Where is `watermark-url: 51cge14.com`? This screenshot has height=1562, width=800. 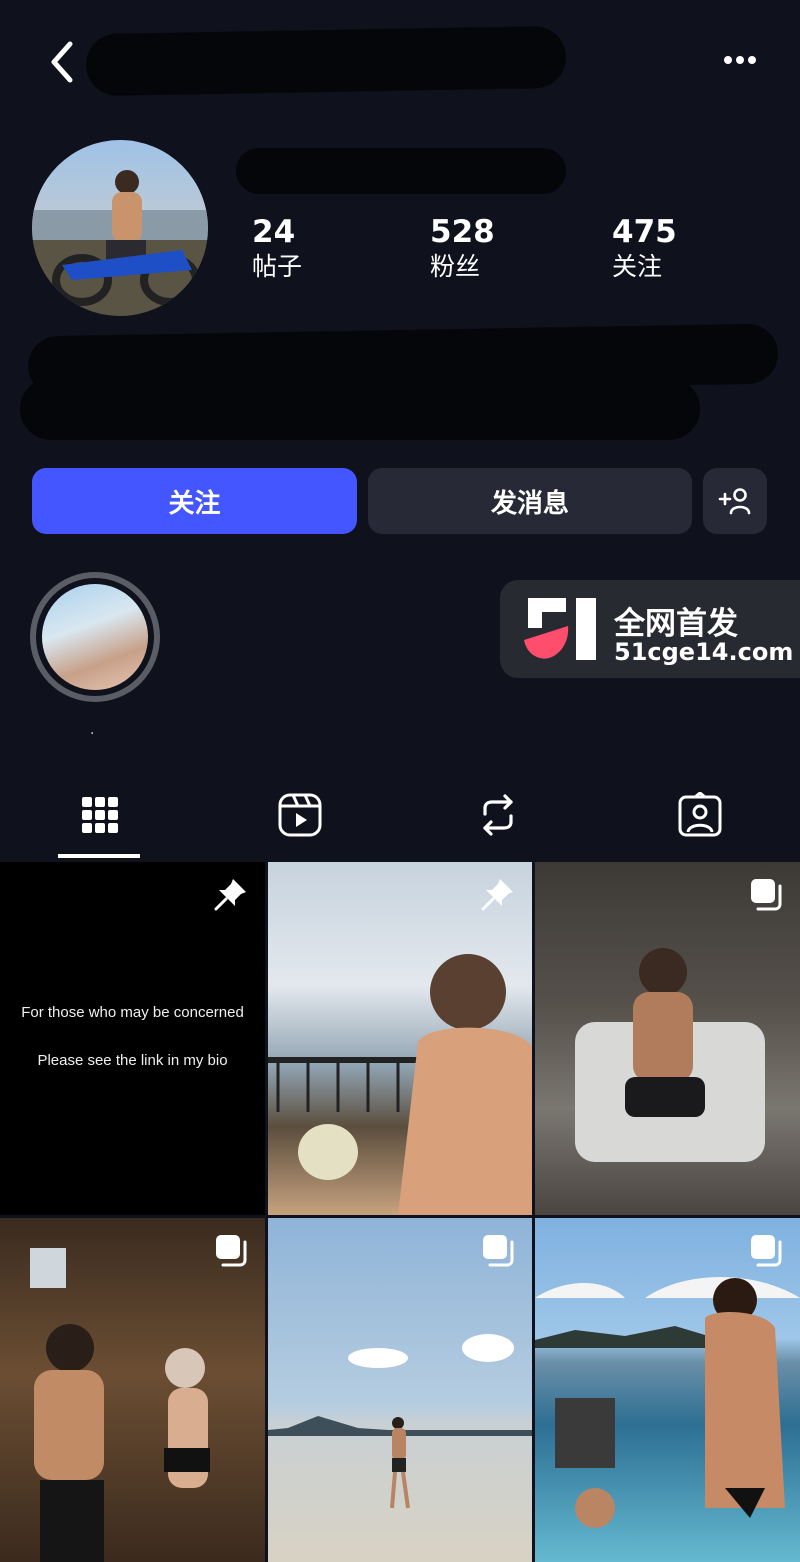 watermark-url: 51cge14.com is located at coordinates (704, 652).